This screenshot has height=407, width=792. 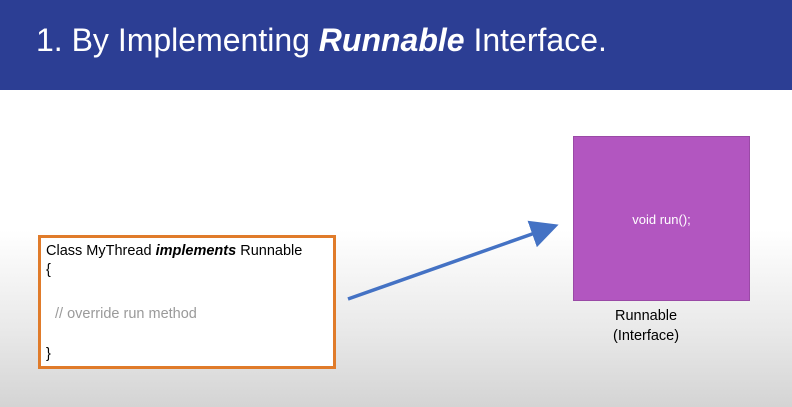 What do you see at coordinates (196, 251) in the screenshot?
I see `implements-keyword: implements` at bounding box center [196, 251].